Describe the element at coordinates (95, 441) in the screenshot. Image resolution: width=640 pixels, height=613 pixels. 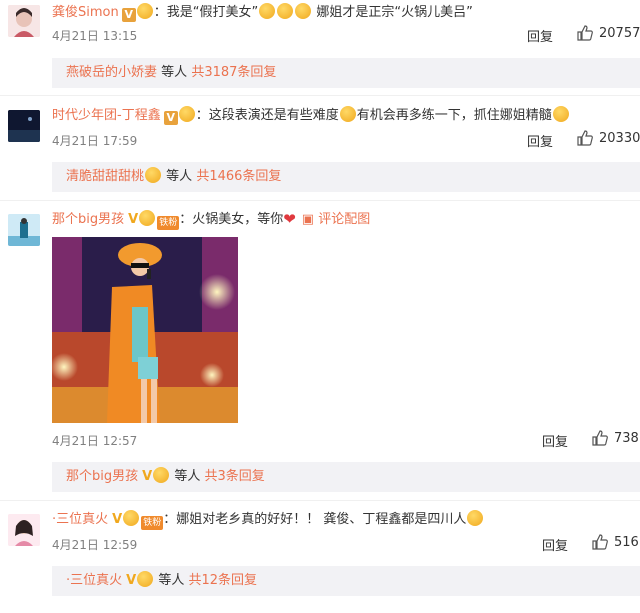
I see `timestamp: 4月21日 12:57` at that location.